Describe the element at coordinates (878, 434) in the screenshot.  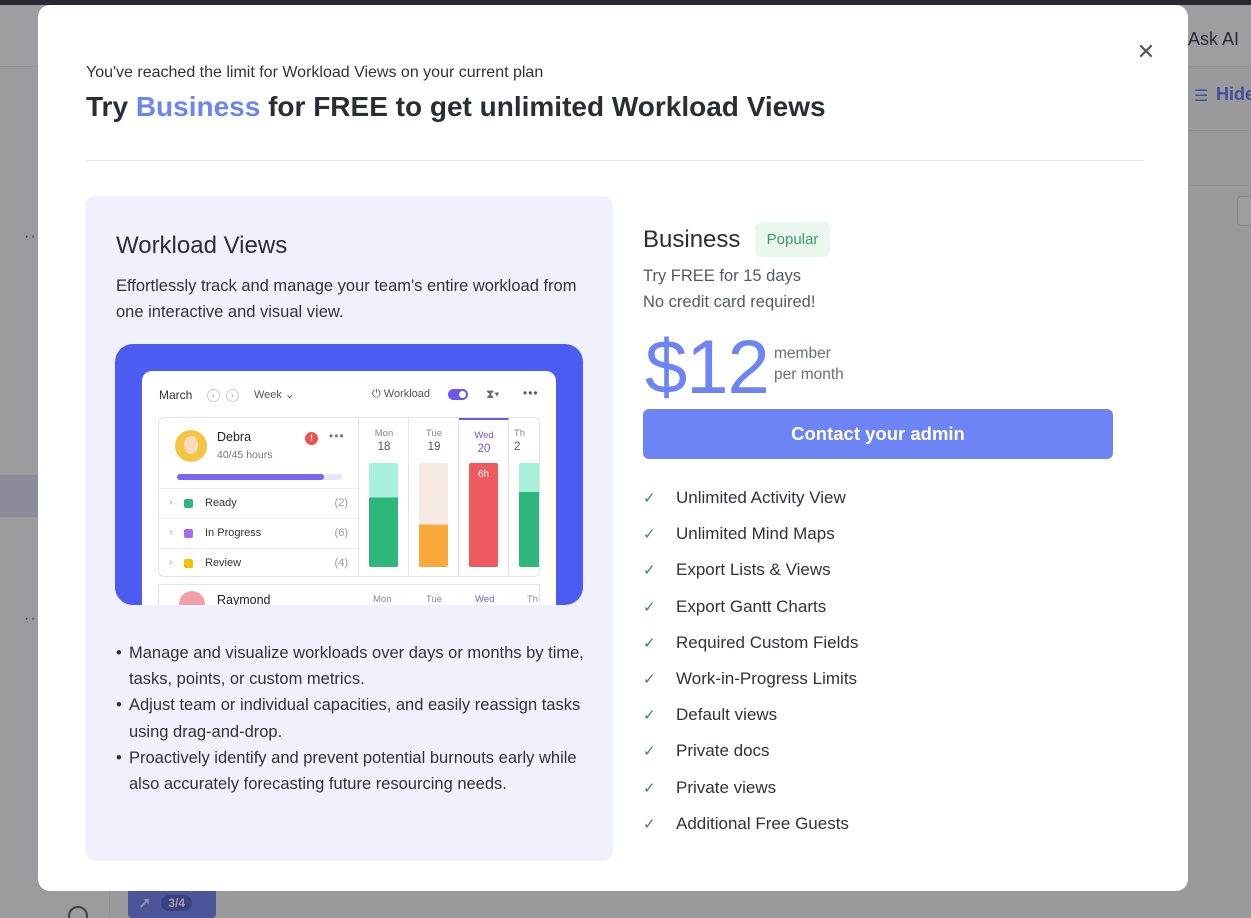
I see `contact-admin-button: Contact your admin` at that location.